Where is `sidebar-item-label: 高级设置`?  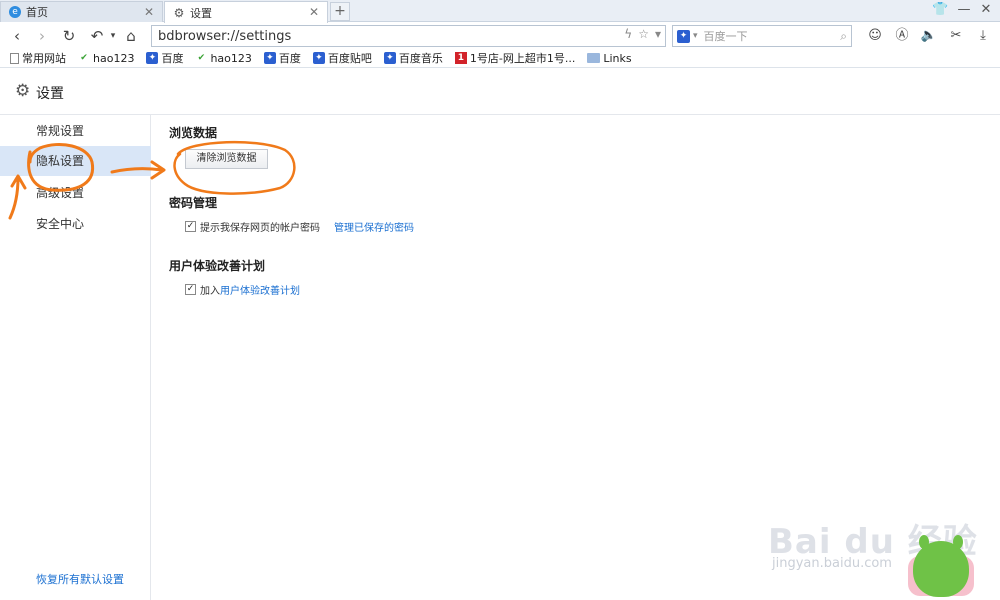 sidebar-item-label: 高级设置 is located at coordinates (60, 193).